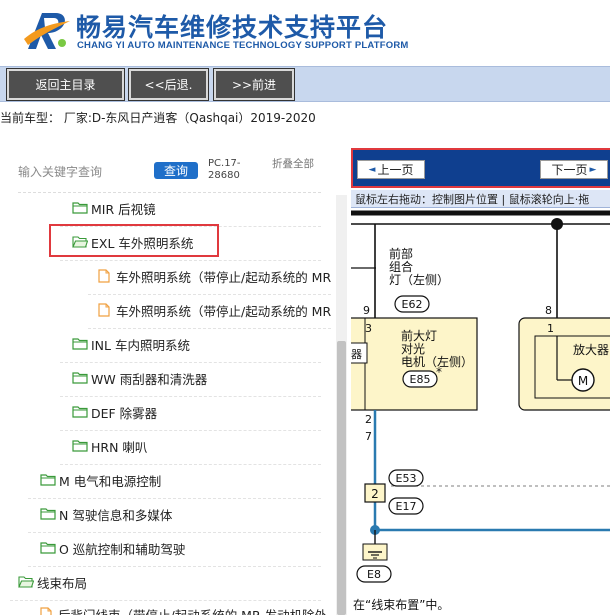  What do you see at coordinates (224, 169) in the screenshot?
I see `pc-code: PC.17-28680` at bounding box center [224, 169].